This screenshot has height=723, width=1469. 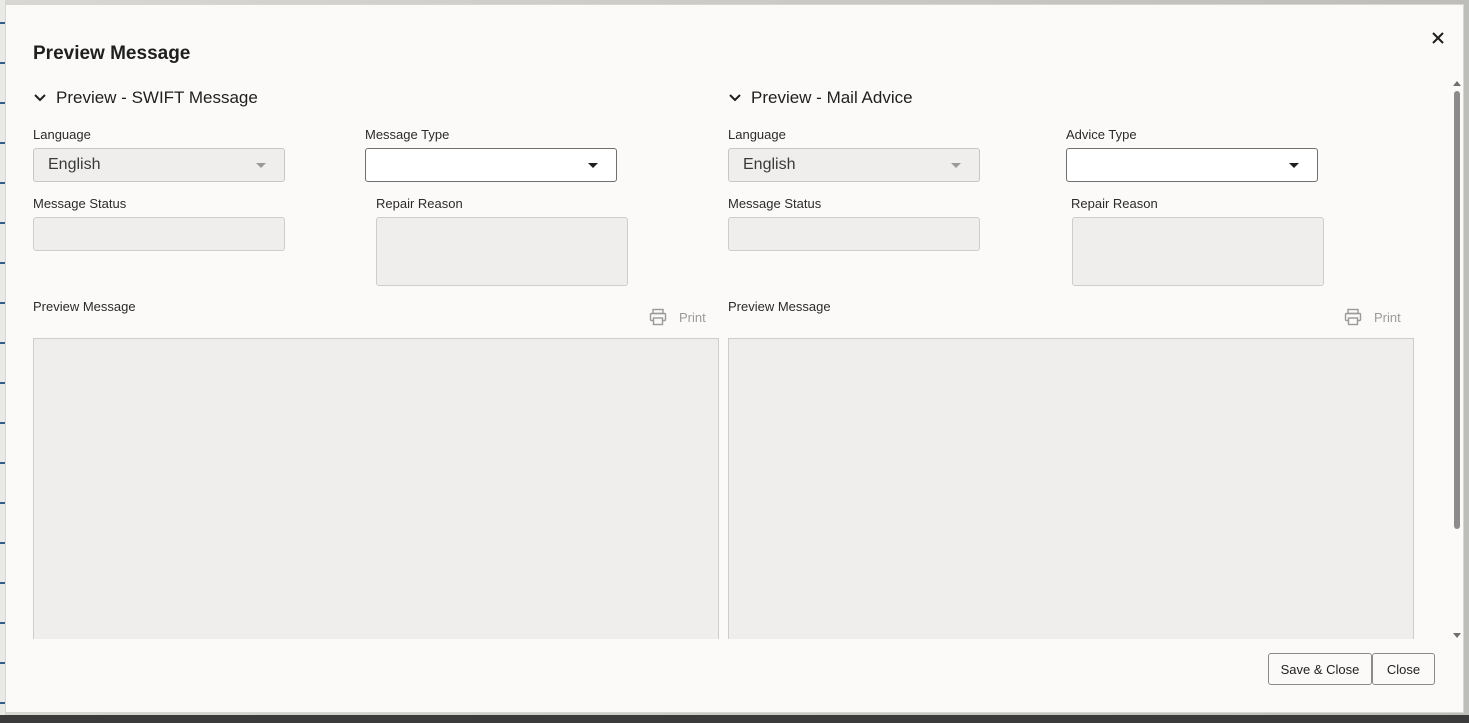 What do you see at coordinates (779, 306) in the screenshot?
I see `mail-preview-label: Preview Message` at bounding box center [779, 306].